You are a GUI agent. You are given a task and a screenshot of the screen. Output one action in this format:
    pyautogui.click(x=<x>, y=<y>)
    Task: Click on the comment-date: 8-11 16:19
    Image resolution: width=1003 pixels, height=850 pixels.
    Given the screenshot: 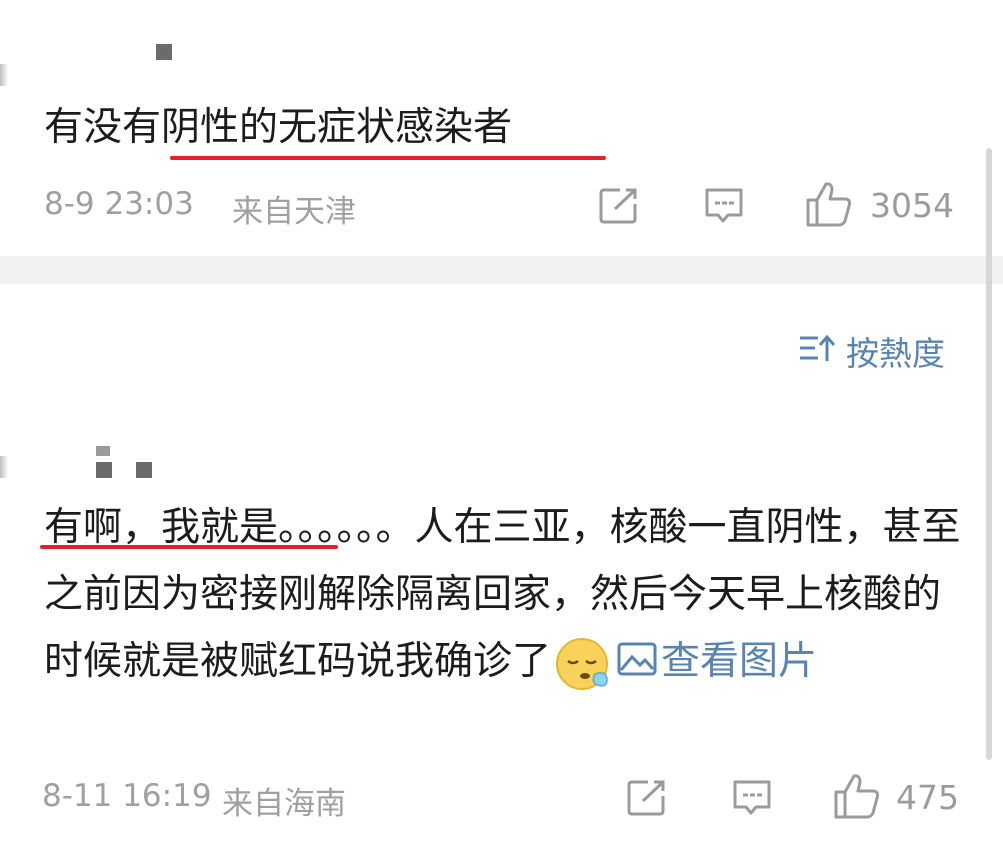 What is the action you would take?
    pyautogui.click(x=127, y=796)
    